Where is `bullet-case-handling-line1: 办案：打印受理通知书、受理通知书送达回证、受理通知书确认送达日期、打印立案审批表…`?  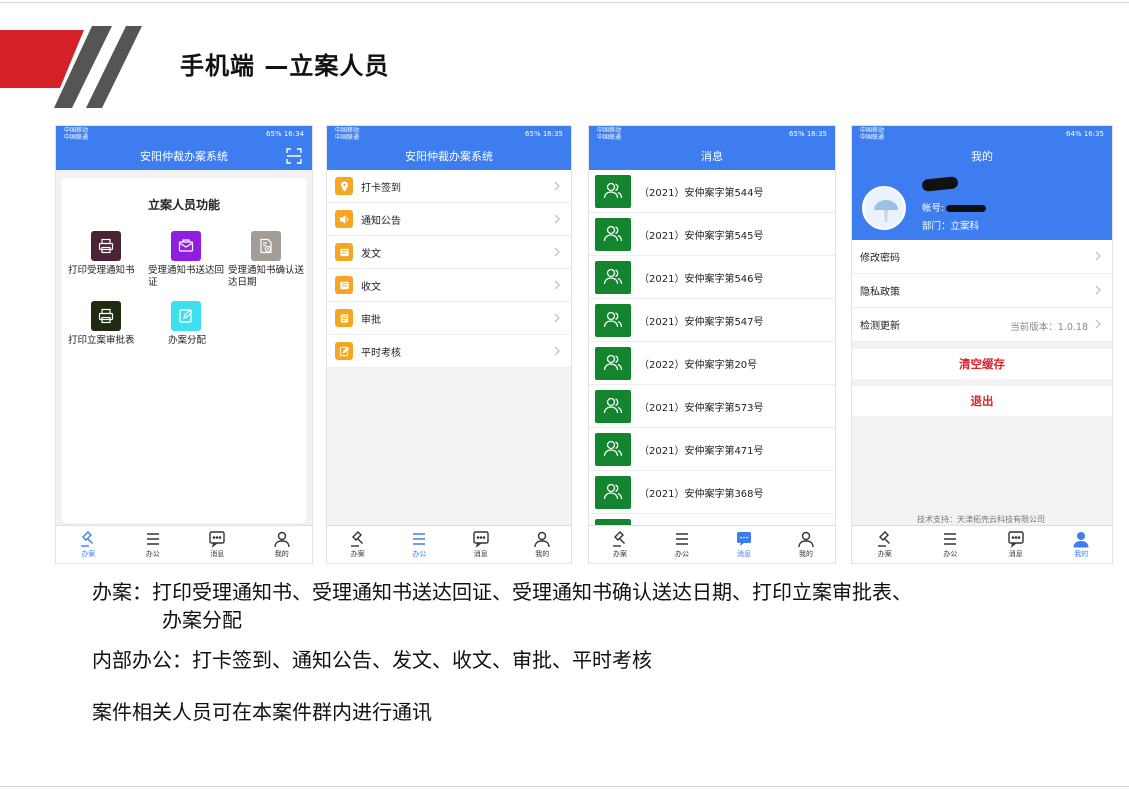 bullet-case-handling-line1: 办案：打印受理通知书、受理通知书送达回证、受理通知书确认送达日期、打印立案审批表… is located at coordinates (502, 592).